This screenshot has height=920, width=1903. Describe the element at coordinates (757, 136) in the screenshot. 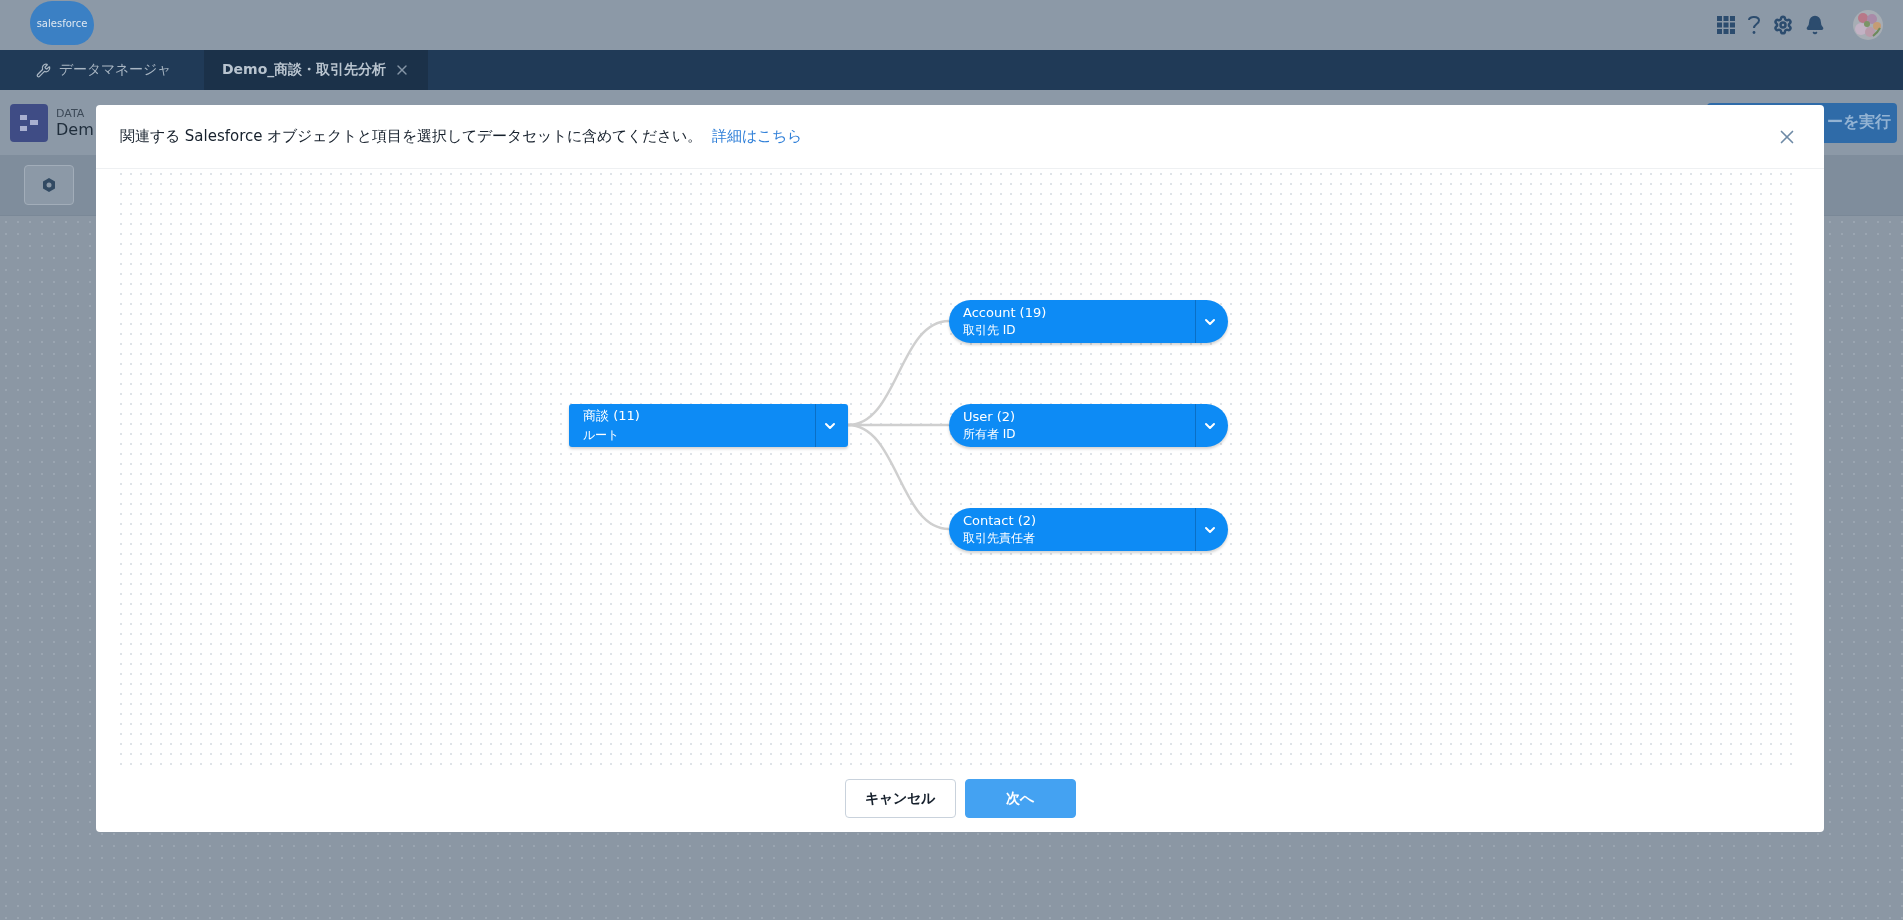

I see `learn-more-link: 詳細はこちら` at that location.